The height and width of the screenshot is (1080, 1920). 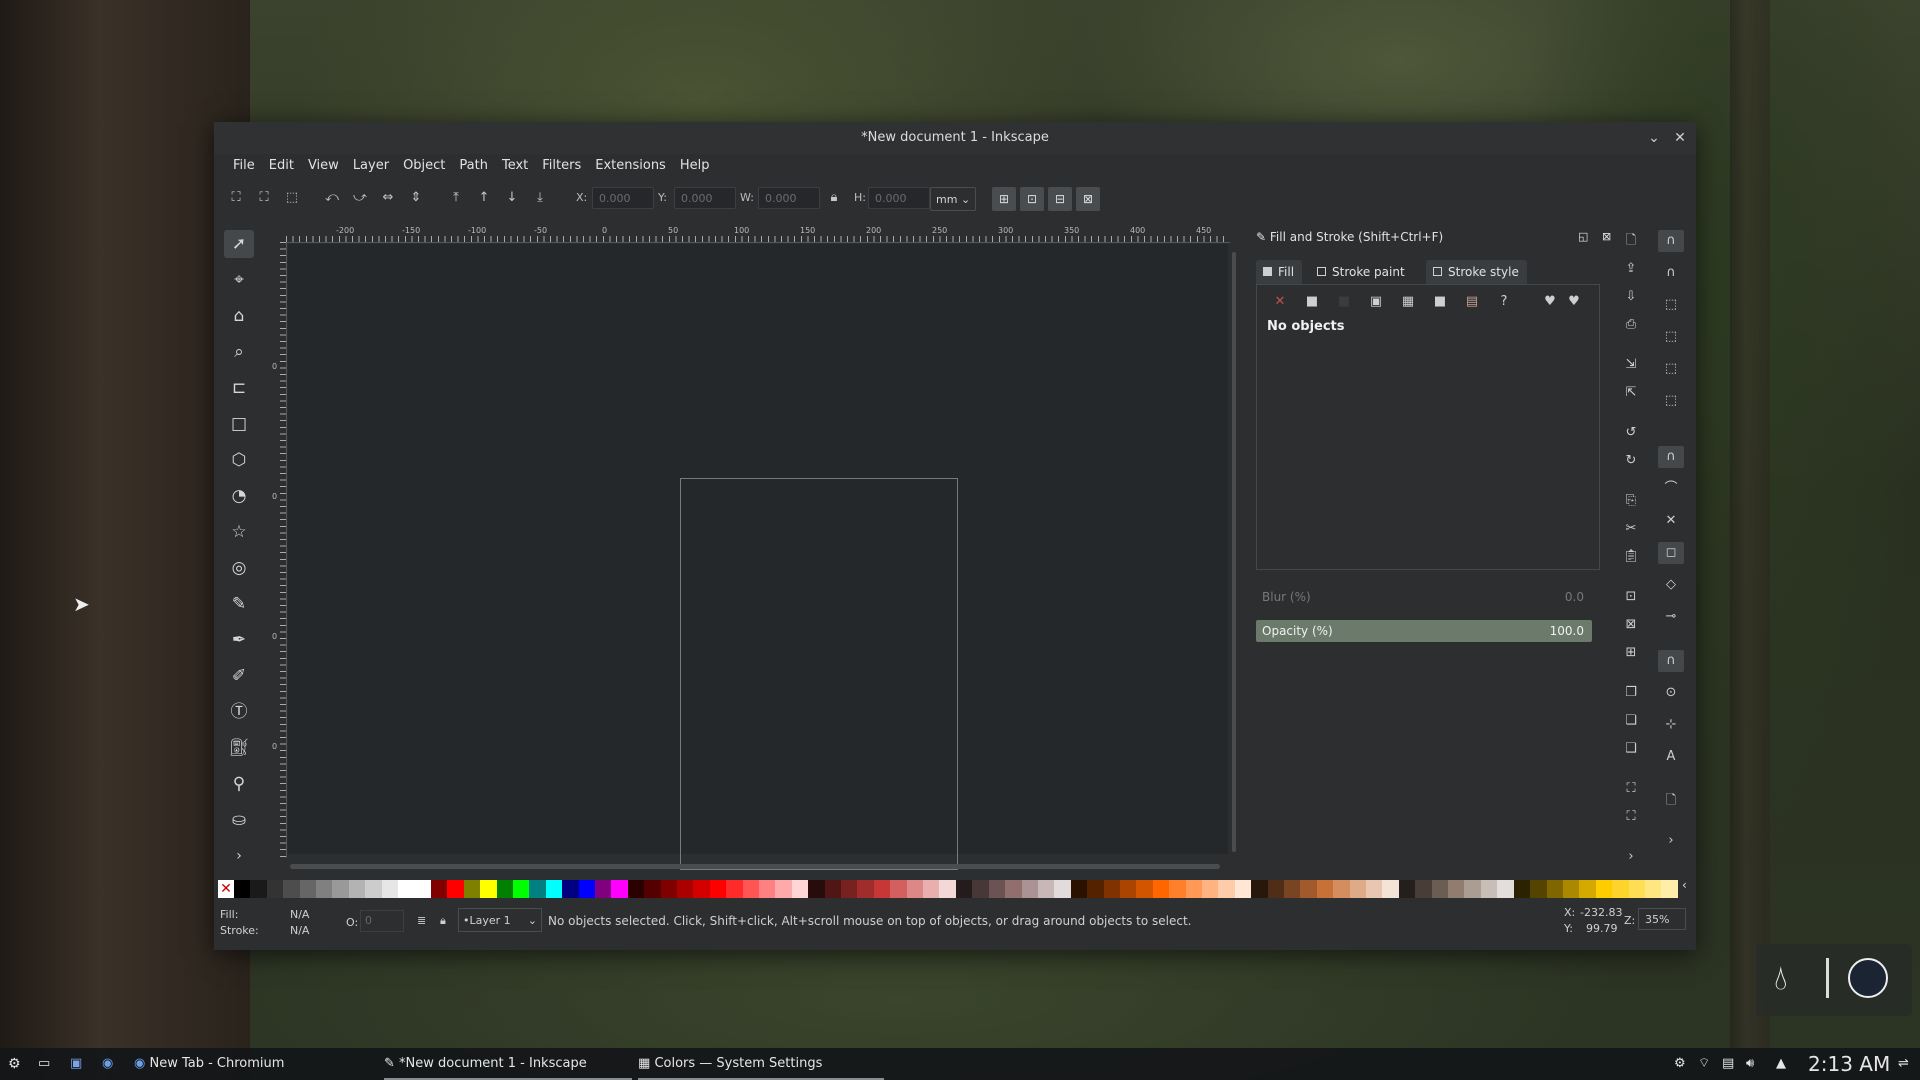 I want to click on snap-rotation-center-icon: ⊹, so click(x=1671, y=725).